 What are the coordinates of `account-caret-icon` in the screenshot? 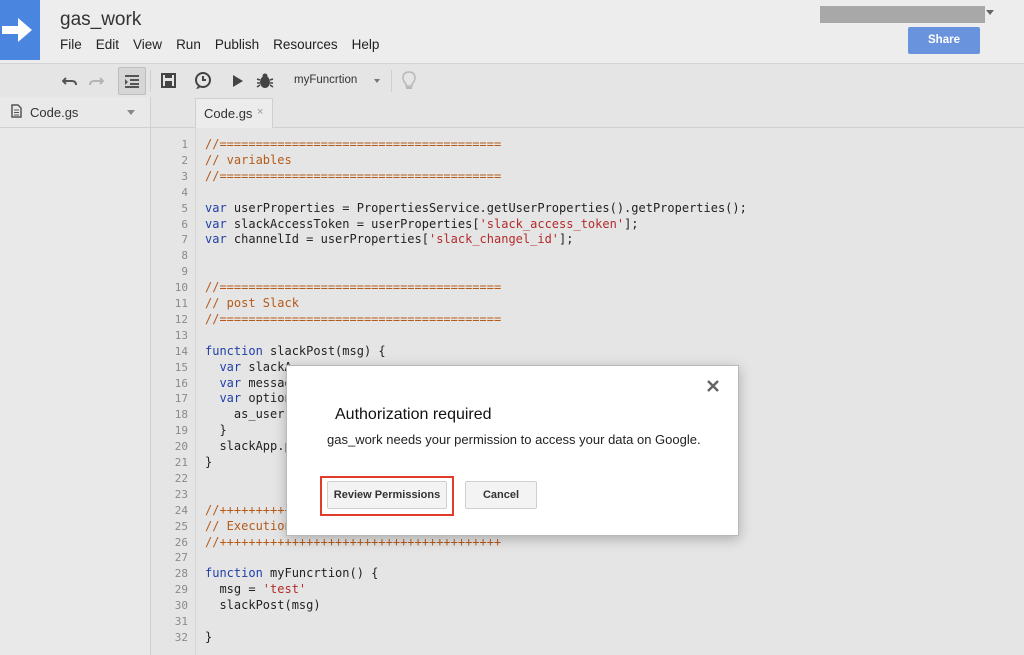 It's located at (990, 12).